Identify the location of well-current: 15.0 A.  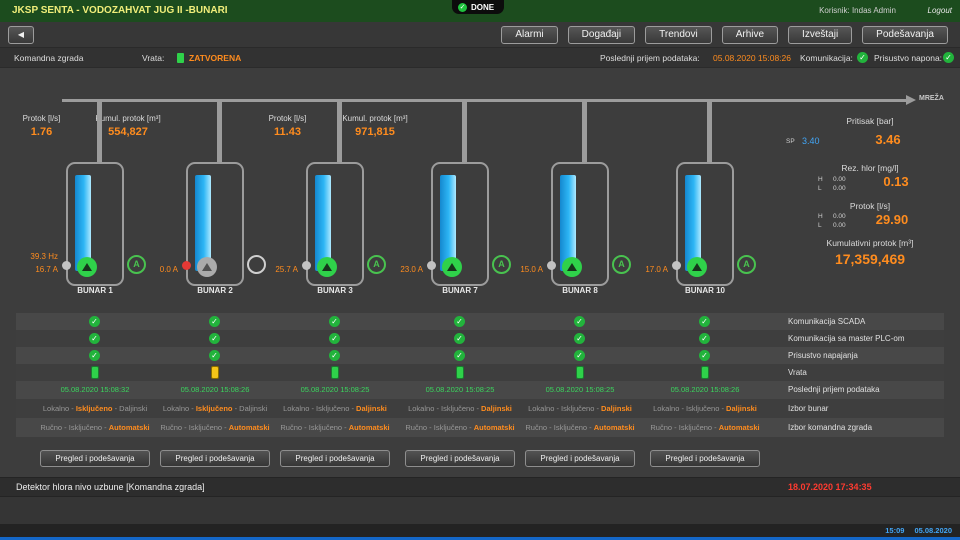
(531, 269).